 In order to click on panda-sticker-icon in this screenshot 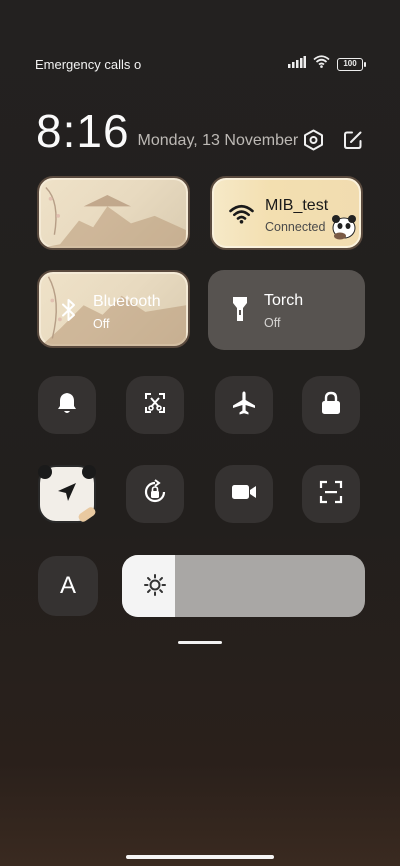, I will do `click(344, 228)`.